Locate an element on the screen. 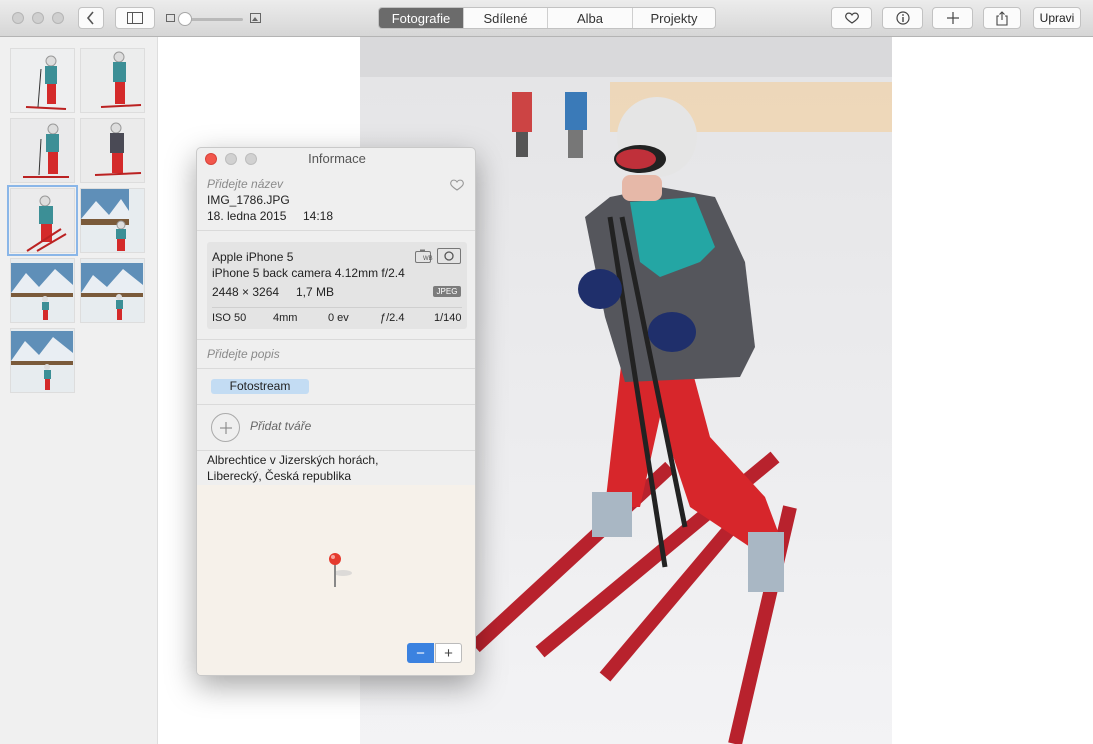 The height and width of the screenshot is (744, 1093). panel-title: Informace is located at coordinates (337, 158).